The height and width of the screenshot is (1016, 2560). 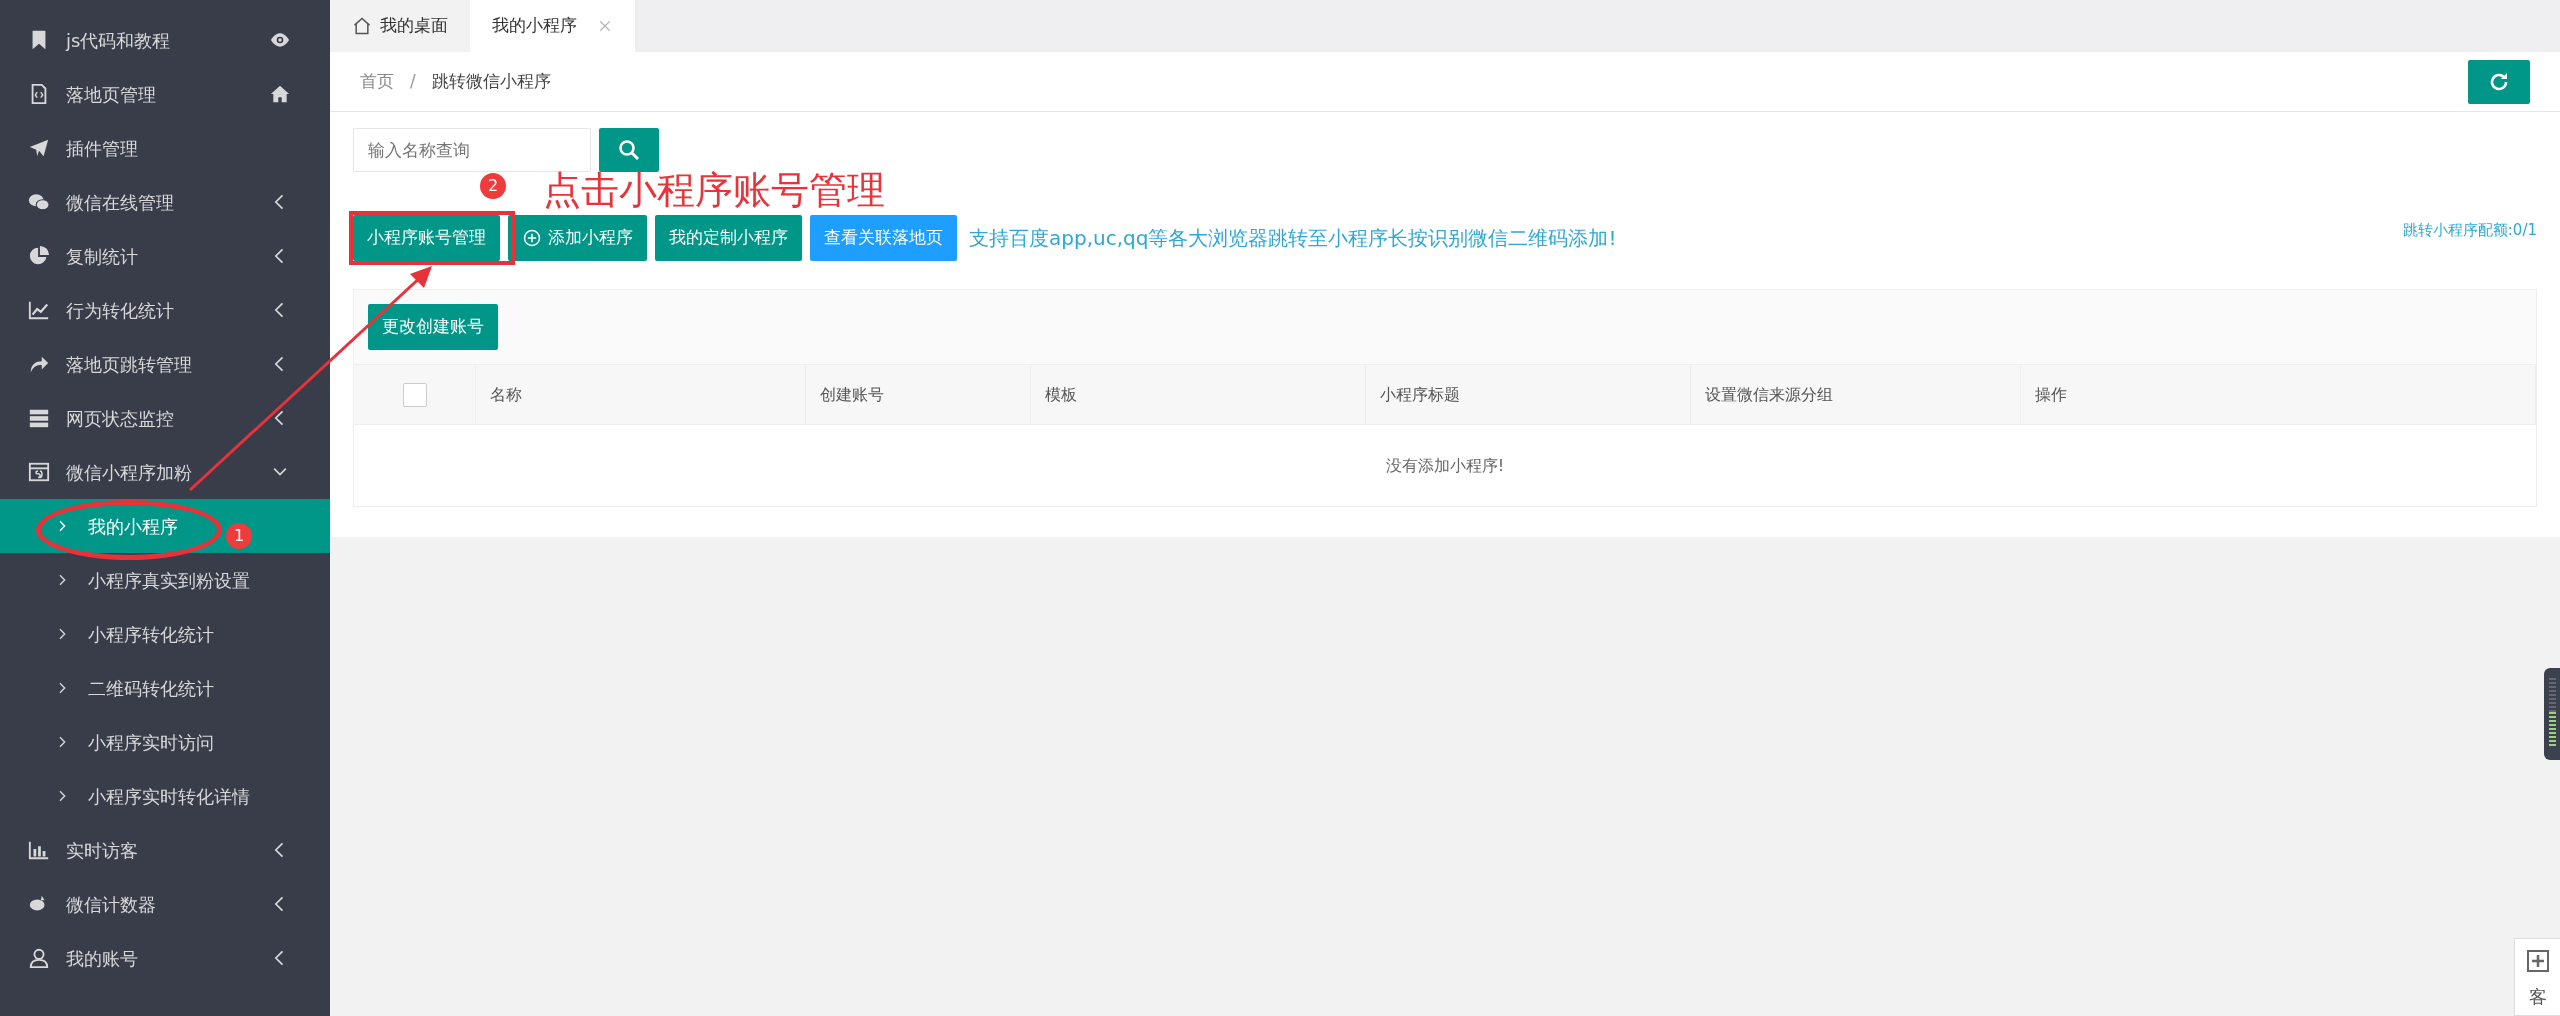 What do you see at coordinates (165, 148) in the screenshot?
I see `sidebar-item: 插件管理` at bounding box center [165, 148].